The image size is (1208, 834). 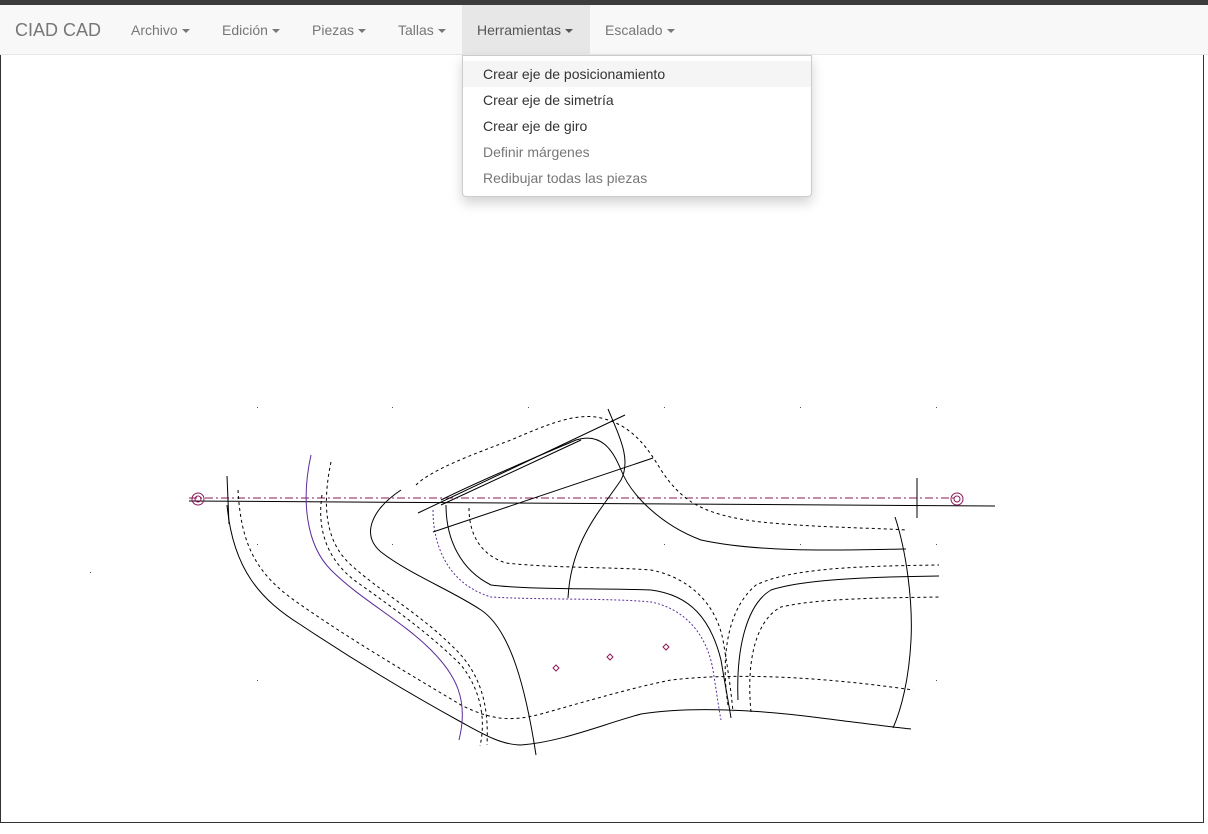 I want to click on menu-item-definir-margenes: Definir márgenes, so click(x=637, y=152).